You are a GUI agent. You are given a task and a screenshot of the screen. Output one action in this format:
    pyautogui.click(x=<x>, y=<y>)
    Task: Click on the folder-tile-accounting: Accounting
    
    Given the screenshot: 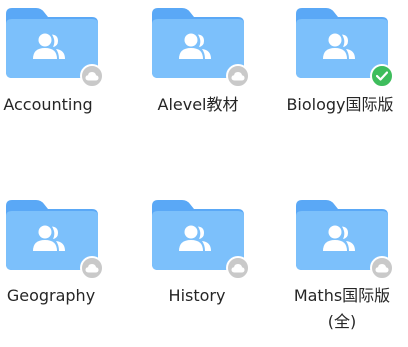 What is the action you would take?
    pyautogui.click(x=68, y=68)
    